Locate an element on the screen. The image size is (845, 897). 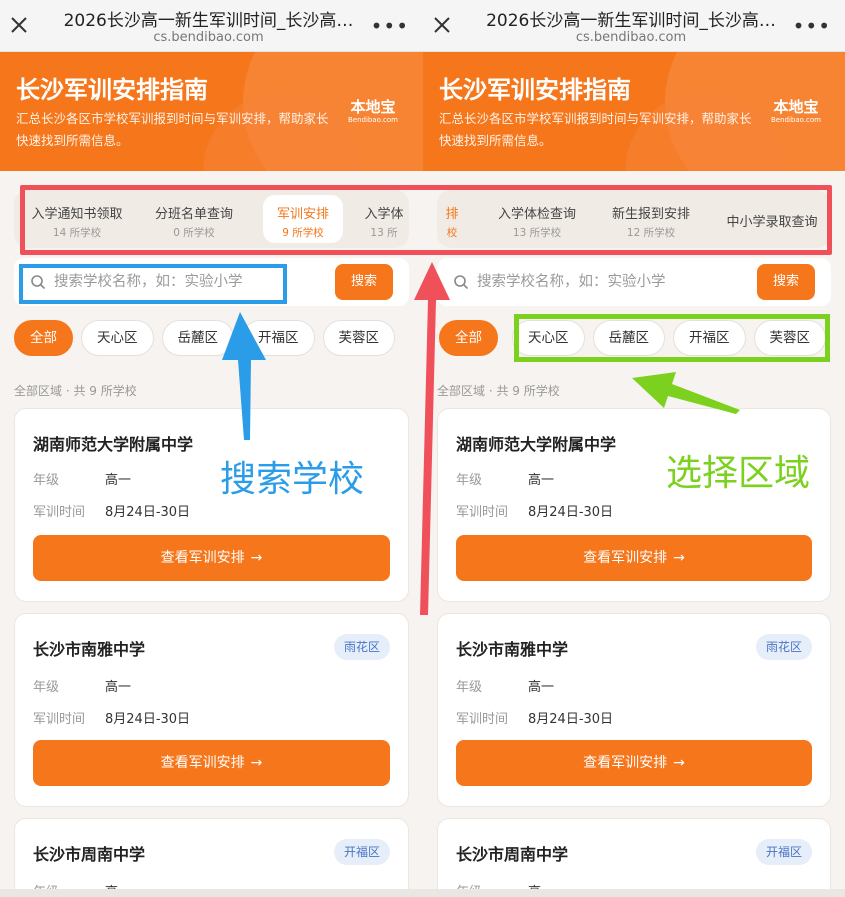
district-annotation-label: 选择区域 is located at coordinates (738, 473).